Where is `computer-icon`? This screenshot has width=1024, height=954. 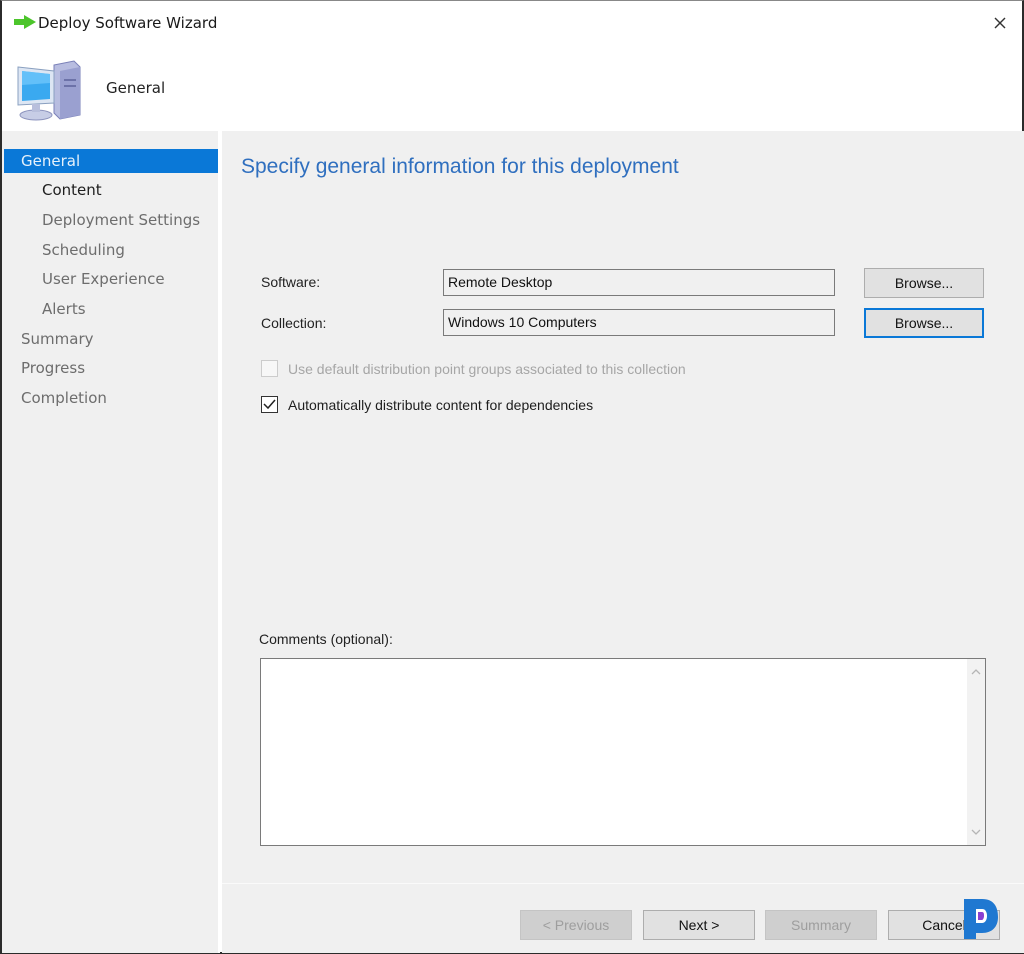
computer-icon is located at coordinates (49, 90).